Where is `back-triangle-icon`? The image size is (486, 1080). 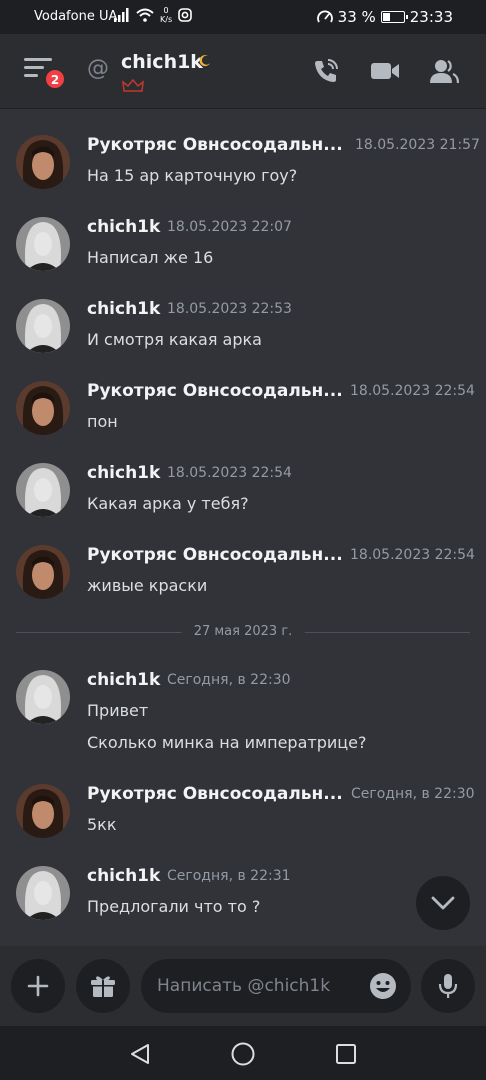 back-triangle-icon is located at coordinates (140, 1054).